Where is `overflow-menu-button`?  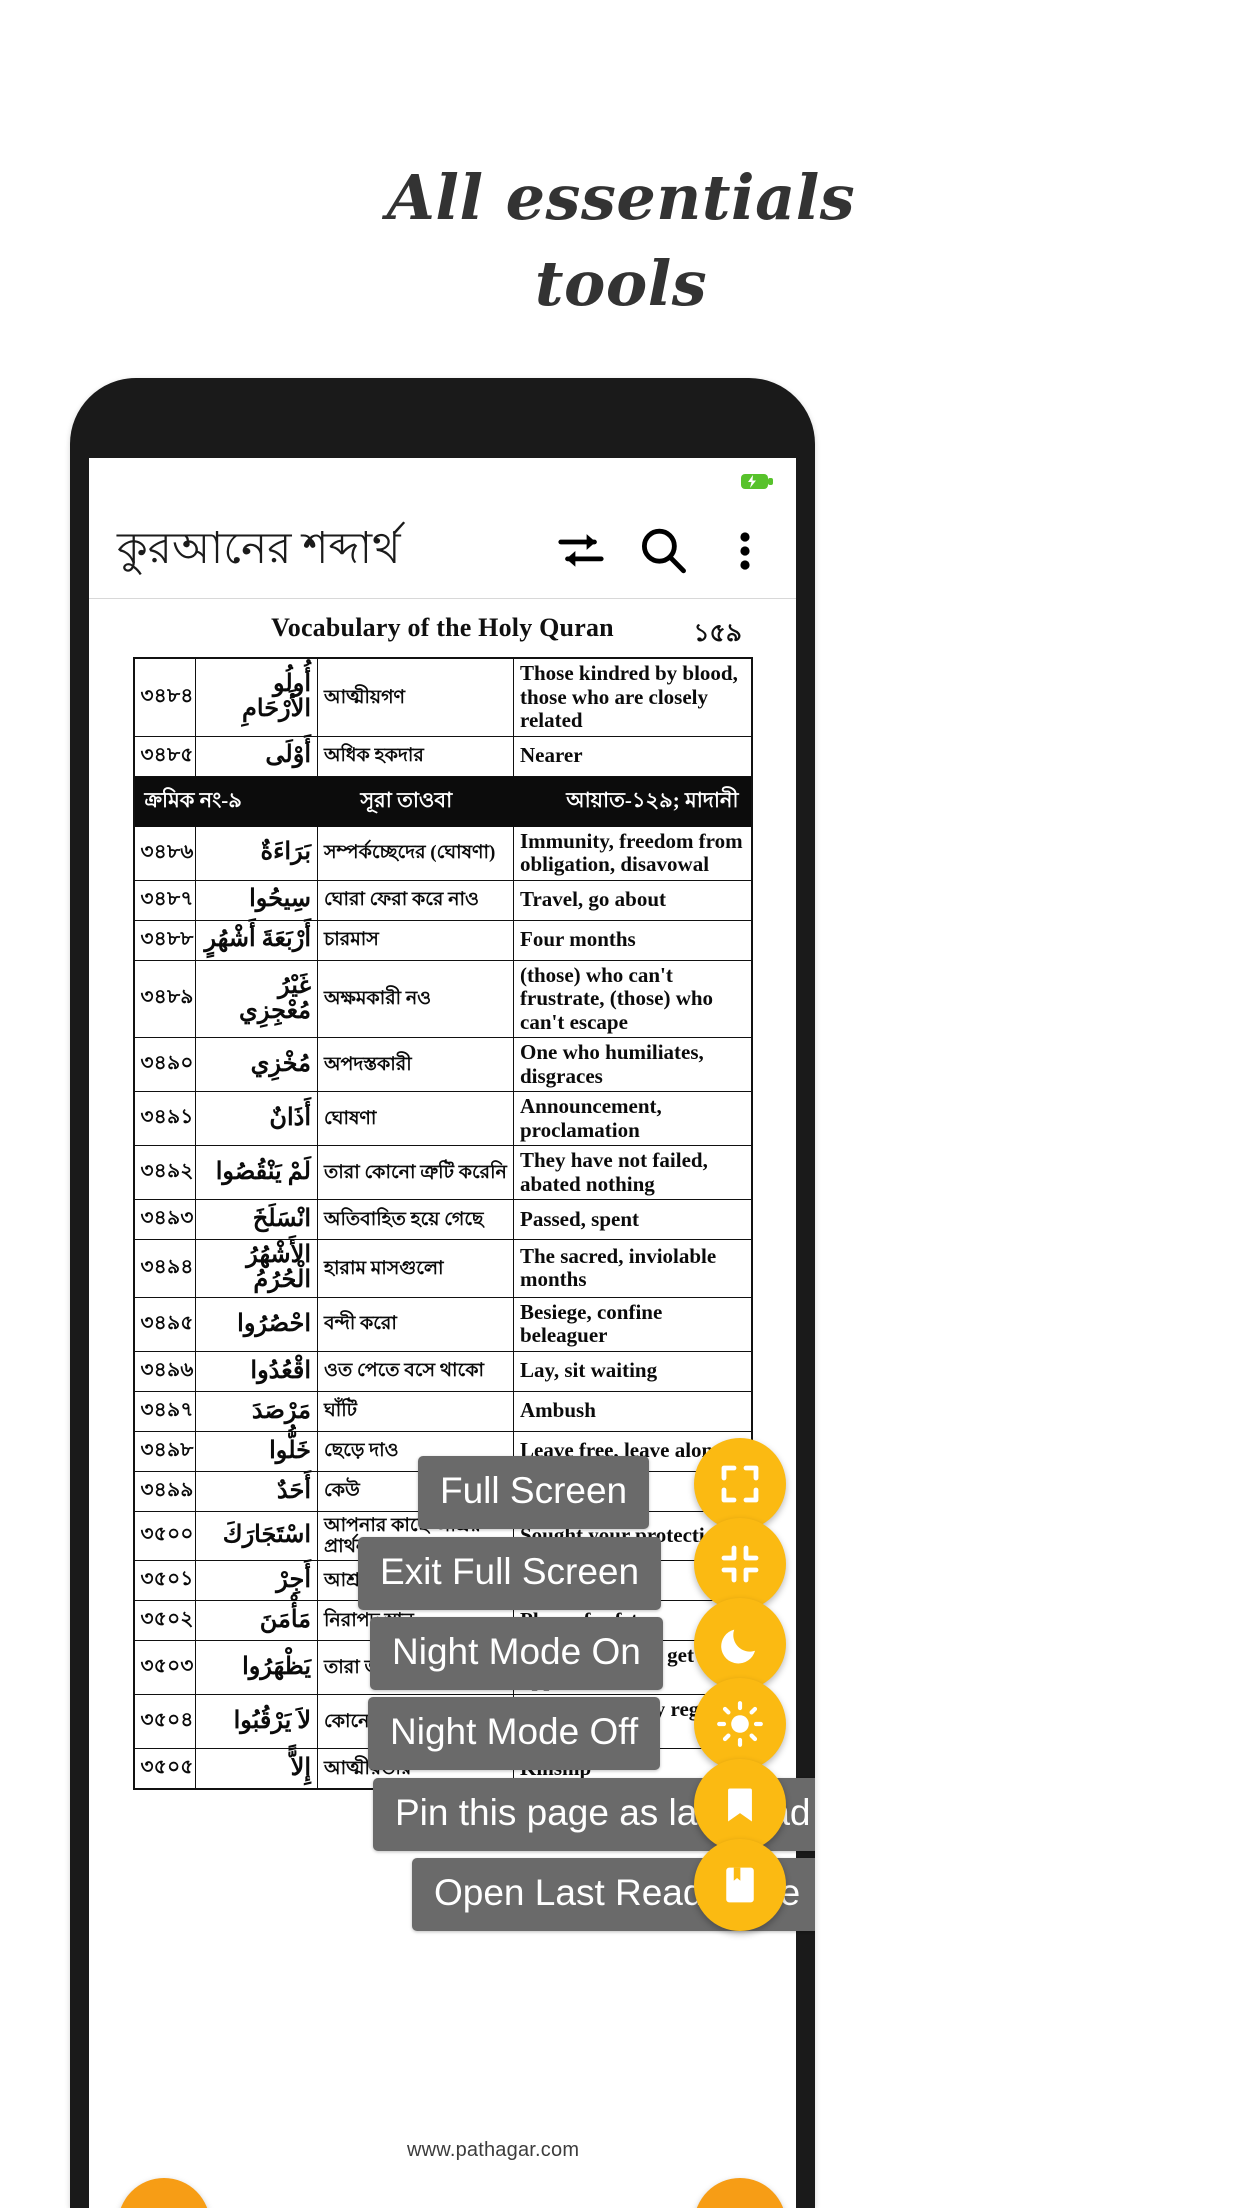 overflow-menu-button is located at coordinates (745, 551).